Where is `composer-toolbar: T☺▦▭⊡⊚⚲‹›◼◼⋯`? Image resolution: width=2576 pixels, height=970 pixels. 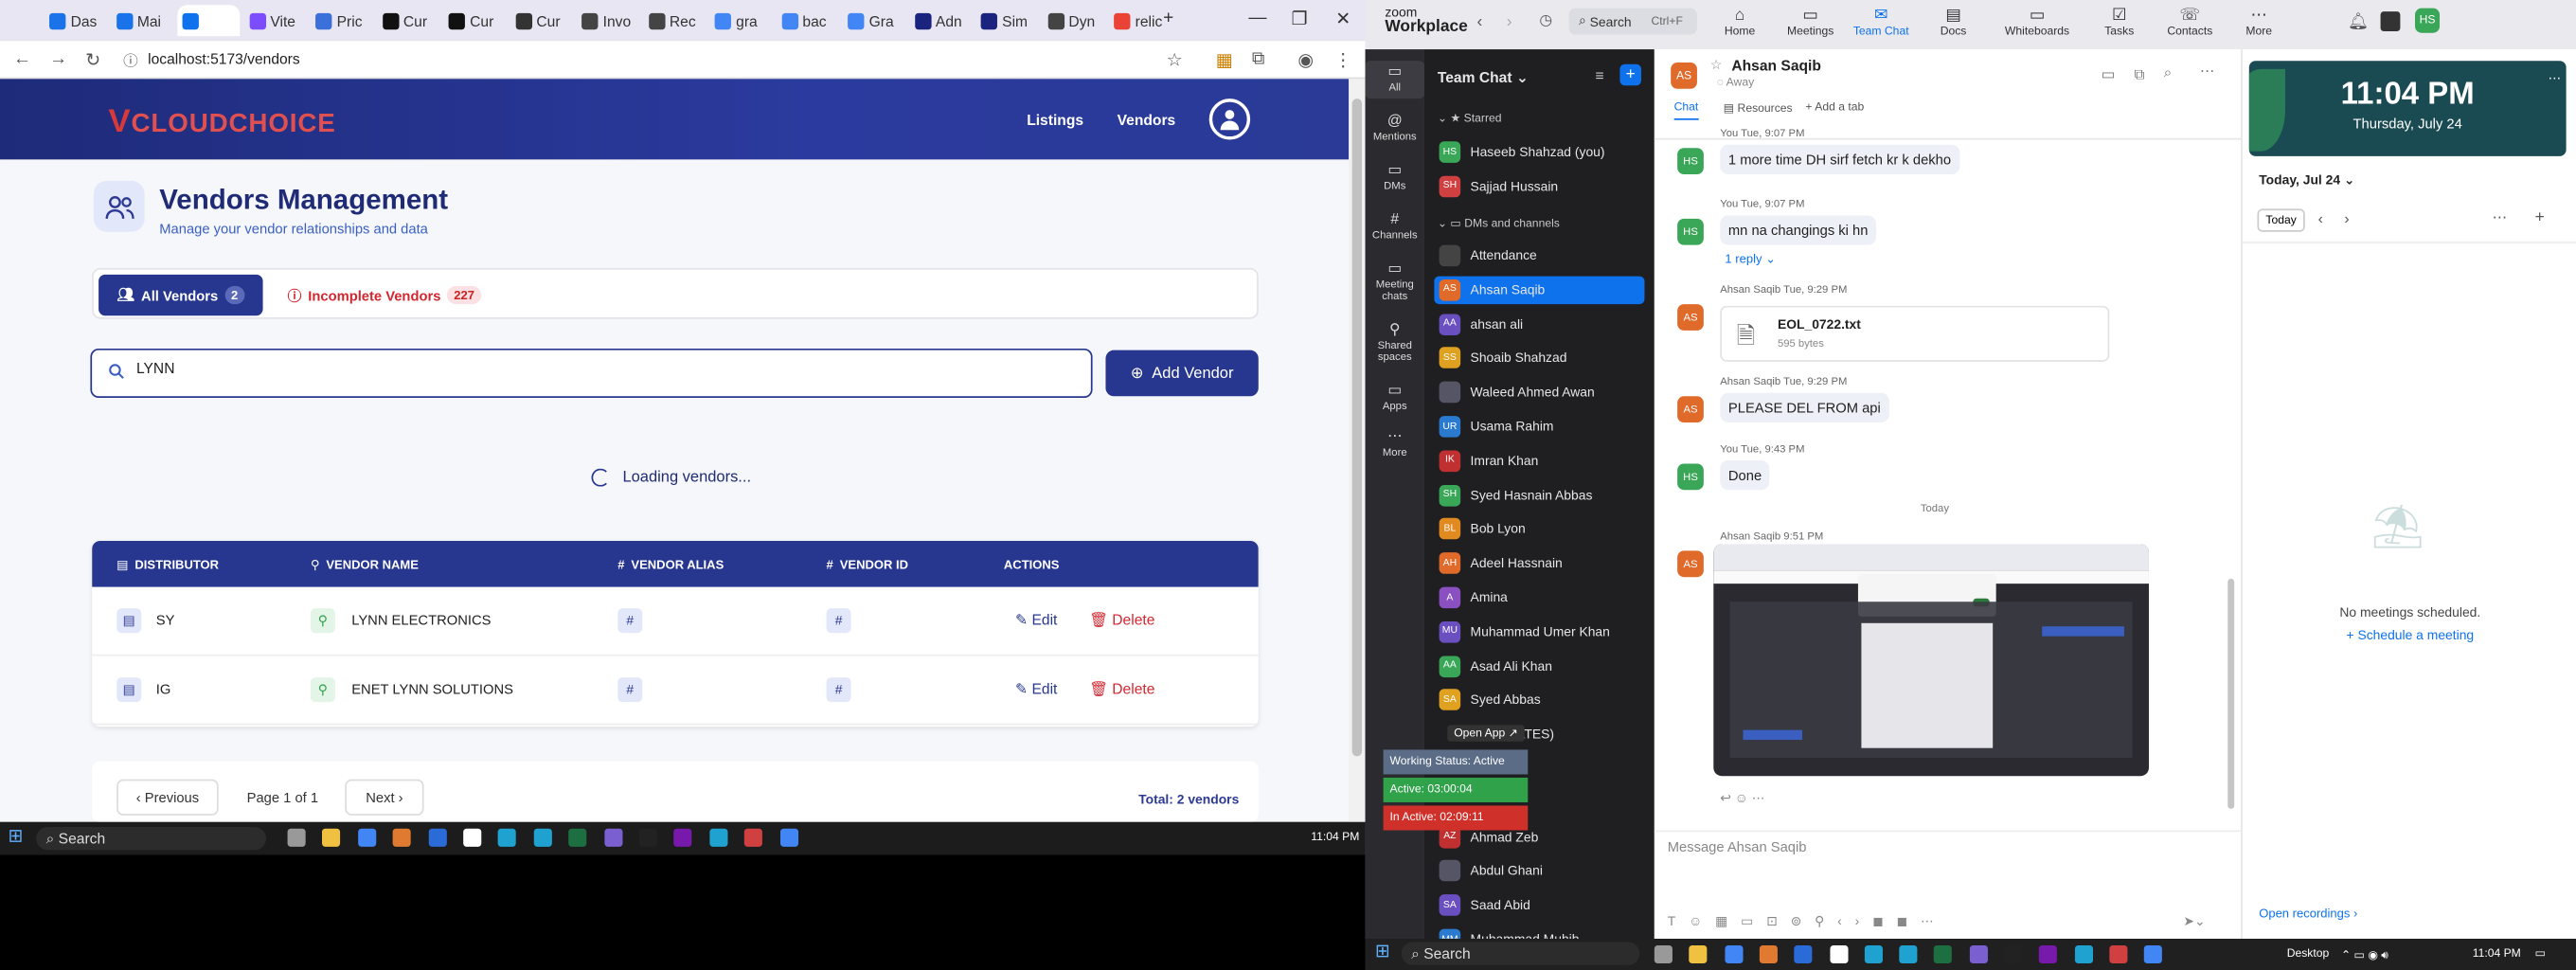 composer-toolbar: T☺▦▭⊡⊚⚲‹›◼◼⋯ is located at coordinates (1807, 922).